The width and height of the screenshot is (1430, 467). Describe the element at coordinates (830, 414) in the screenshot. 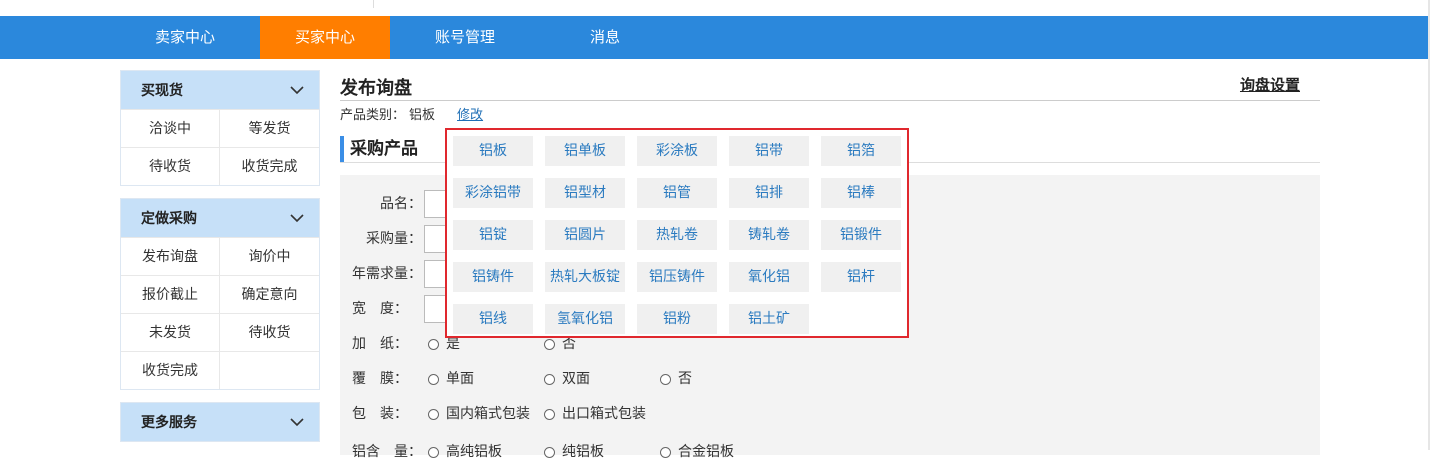

I see `form-row-packing: 包 装： 国内箱式包装 出口箱式包装` at that location.